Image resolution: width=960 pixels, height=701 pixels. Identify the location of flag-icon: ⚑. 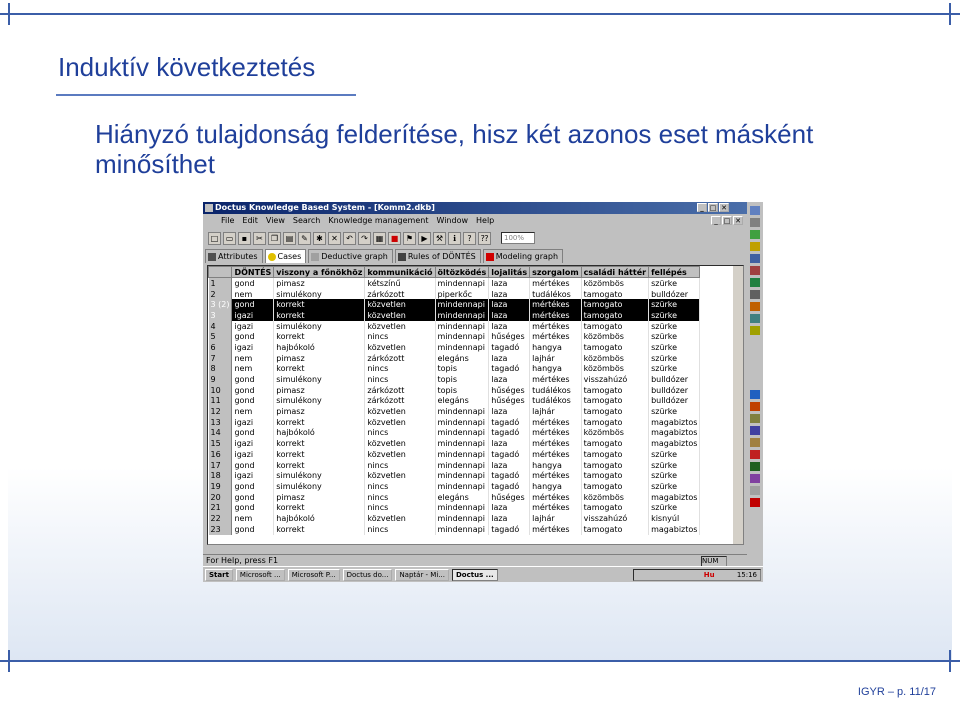
(409, 238).